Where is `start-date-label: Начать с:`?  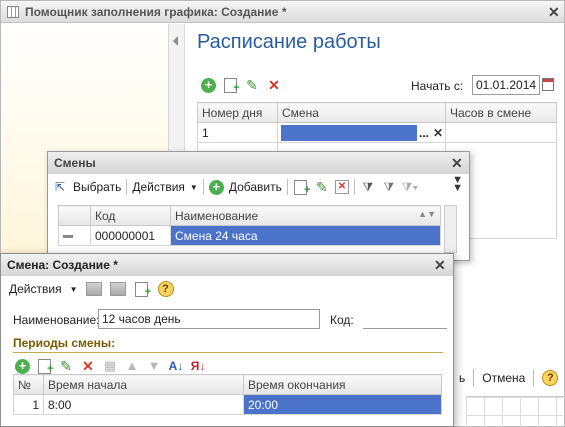 start-date-label: Начать с: is located at coordinates (437, 86).